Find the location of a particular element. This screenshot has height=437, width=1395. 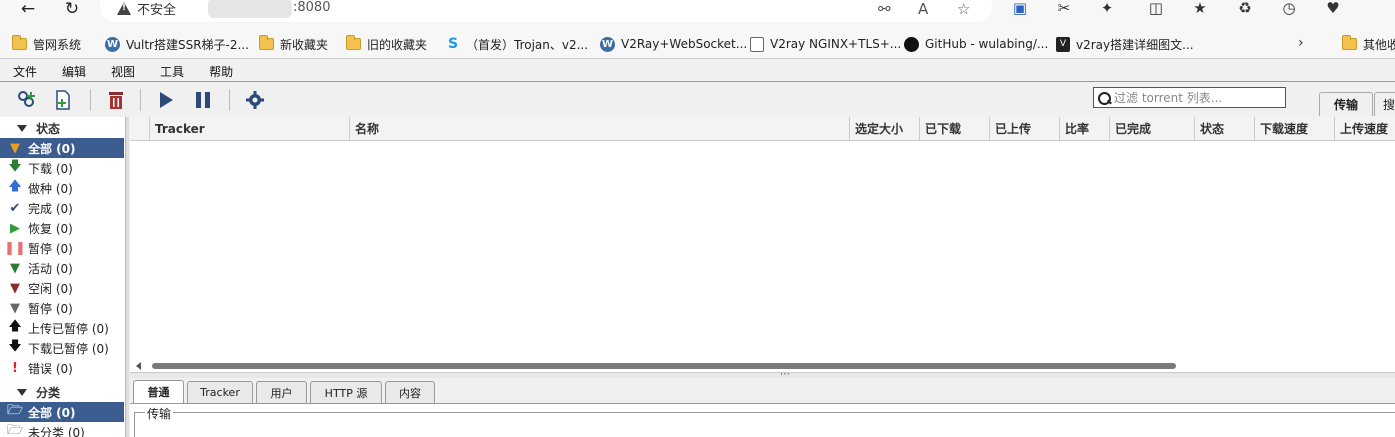

favorites-icon: ★ is located at coordinates (1200, 8).